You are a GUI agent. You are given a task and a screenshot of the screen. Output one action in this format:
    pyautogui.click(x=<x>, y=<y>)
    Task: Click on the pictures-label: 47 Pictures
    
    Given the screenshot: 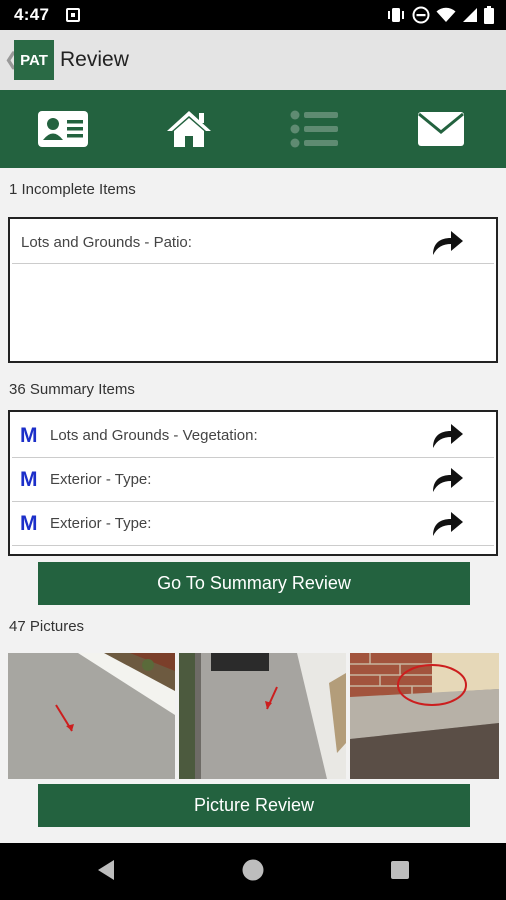 What is the action you would take?
    pyautogui.click(x=47, y=626)
    